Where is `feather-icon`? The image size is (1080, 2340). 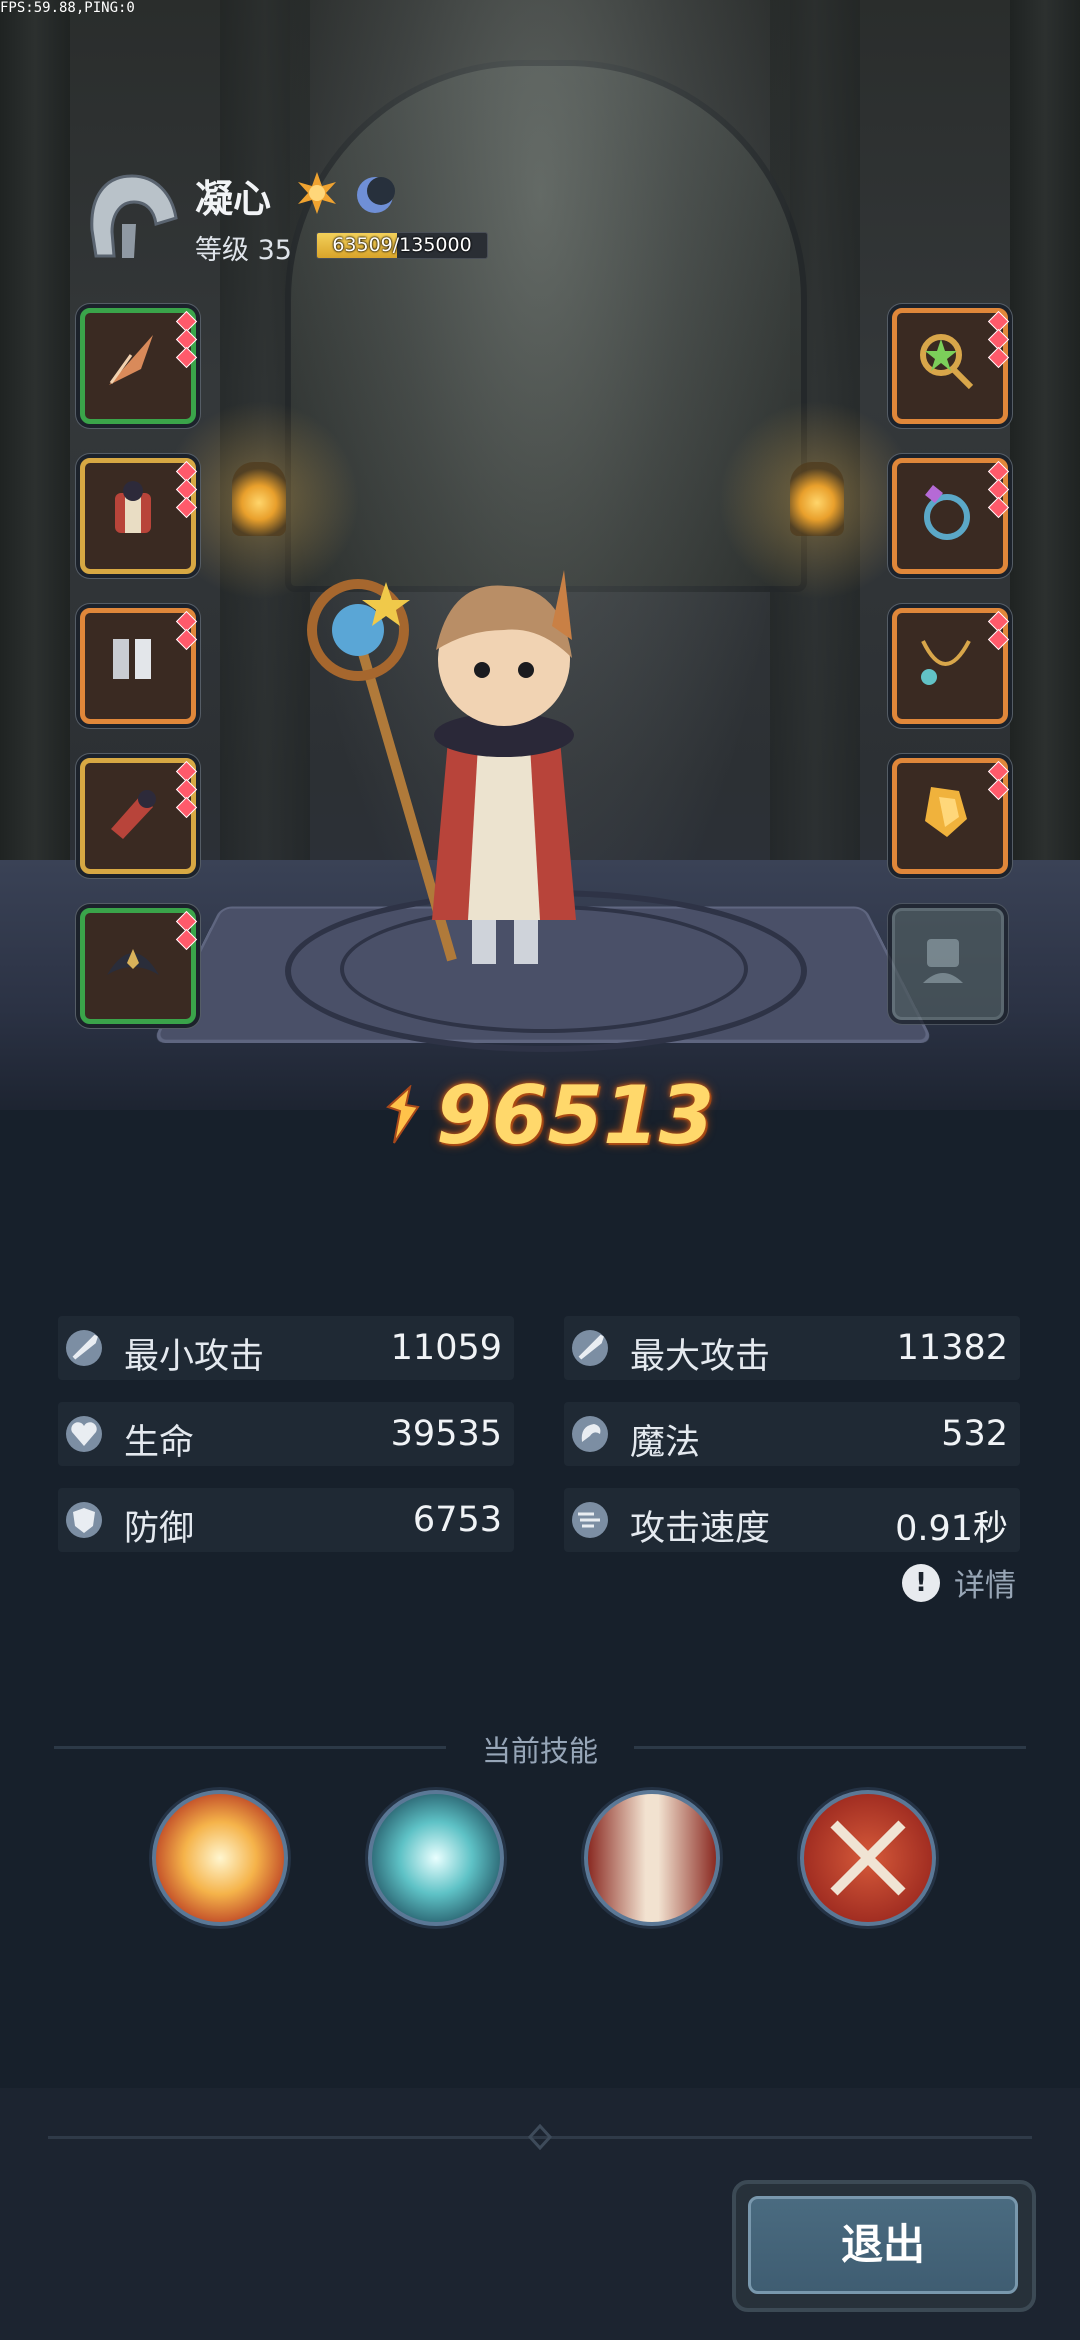
feather-icon is located at coordinates (131, 360).